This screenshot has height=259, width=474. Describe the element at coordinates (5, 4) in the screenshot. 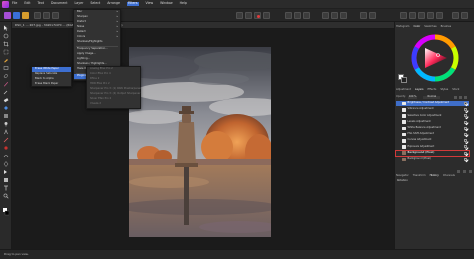

I see `affinity-photo-logo-icon` at that location.